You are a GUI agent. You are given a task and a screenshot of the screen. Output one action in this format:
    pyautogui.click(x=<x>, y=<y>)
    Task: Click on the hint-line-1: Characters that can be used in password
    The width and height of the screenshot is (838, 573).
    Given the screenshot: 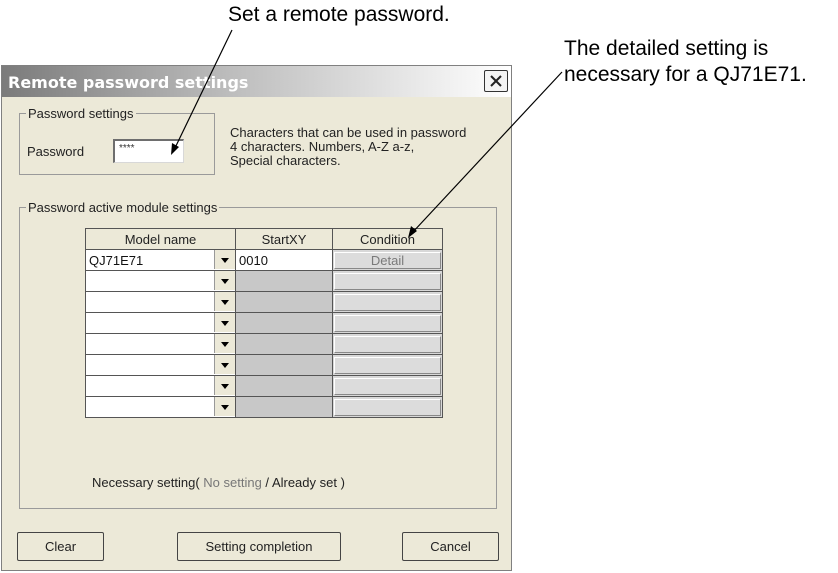 What is the action you would take?
    pyautogui.click(x=348, y=132)
    